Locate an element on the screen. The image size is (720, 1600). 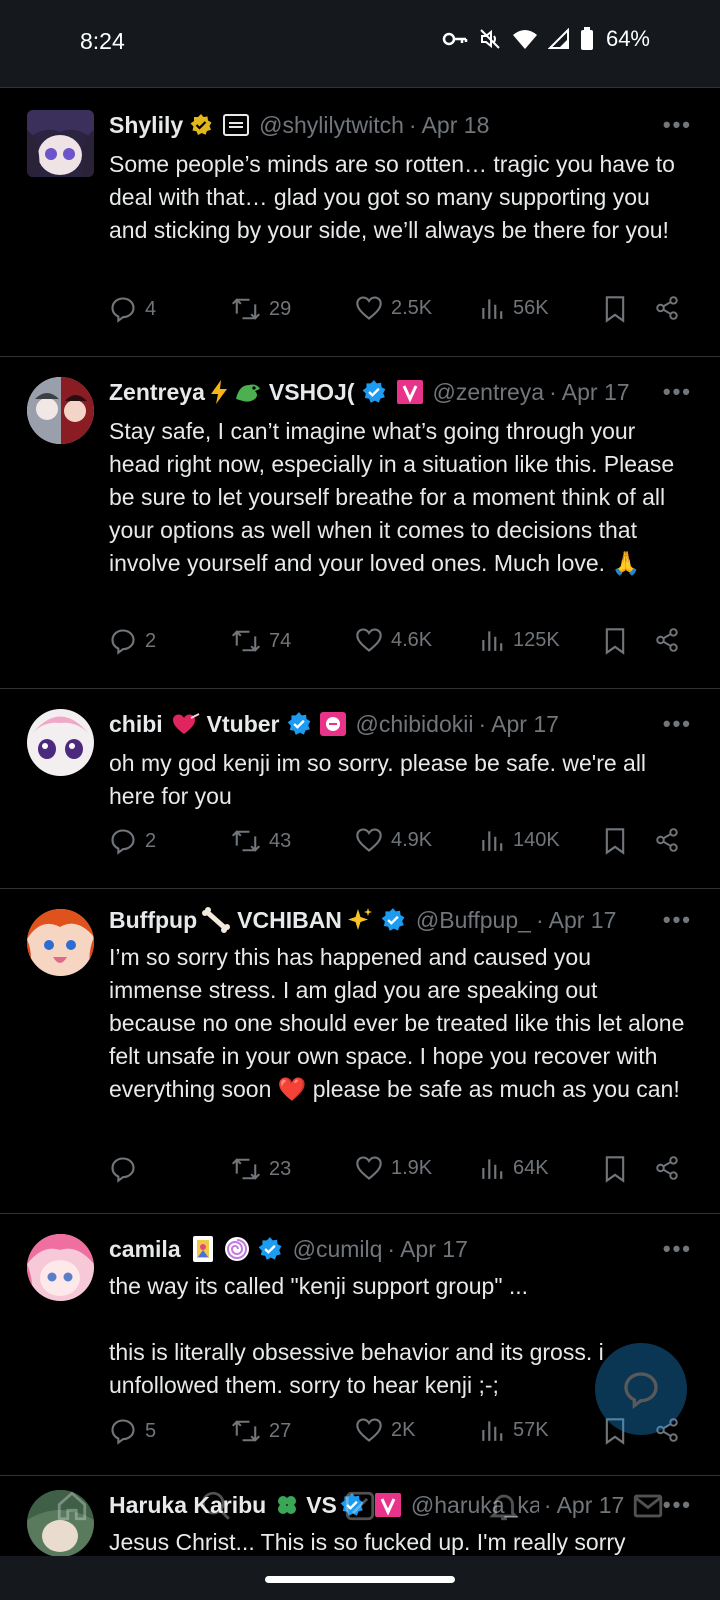
grok-icon is located at coordinates (360, 1506).